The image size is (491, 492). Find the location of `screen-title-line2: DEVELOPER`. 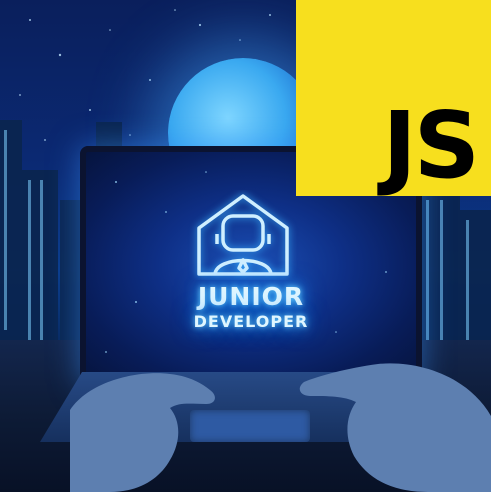

screen-title-line2: DEVELOPER is located at coordinates (251, 321).